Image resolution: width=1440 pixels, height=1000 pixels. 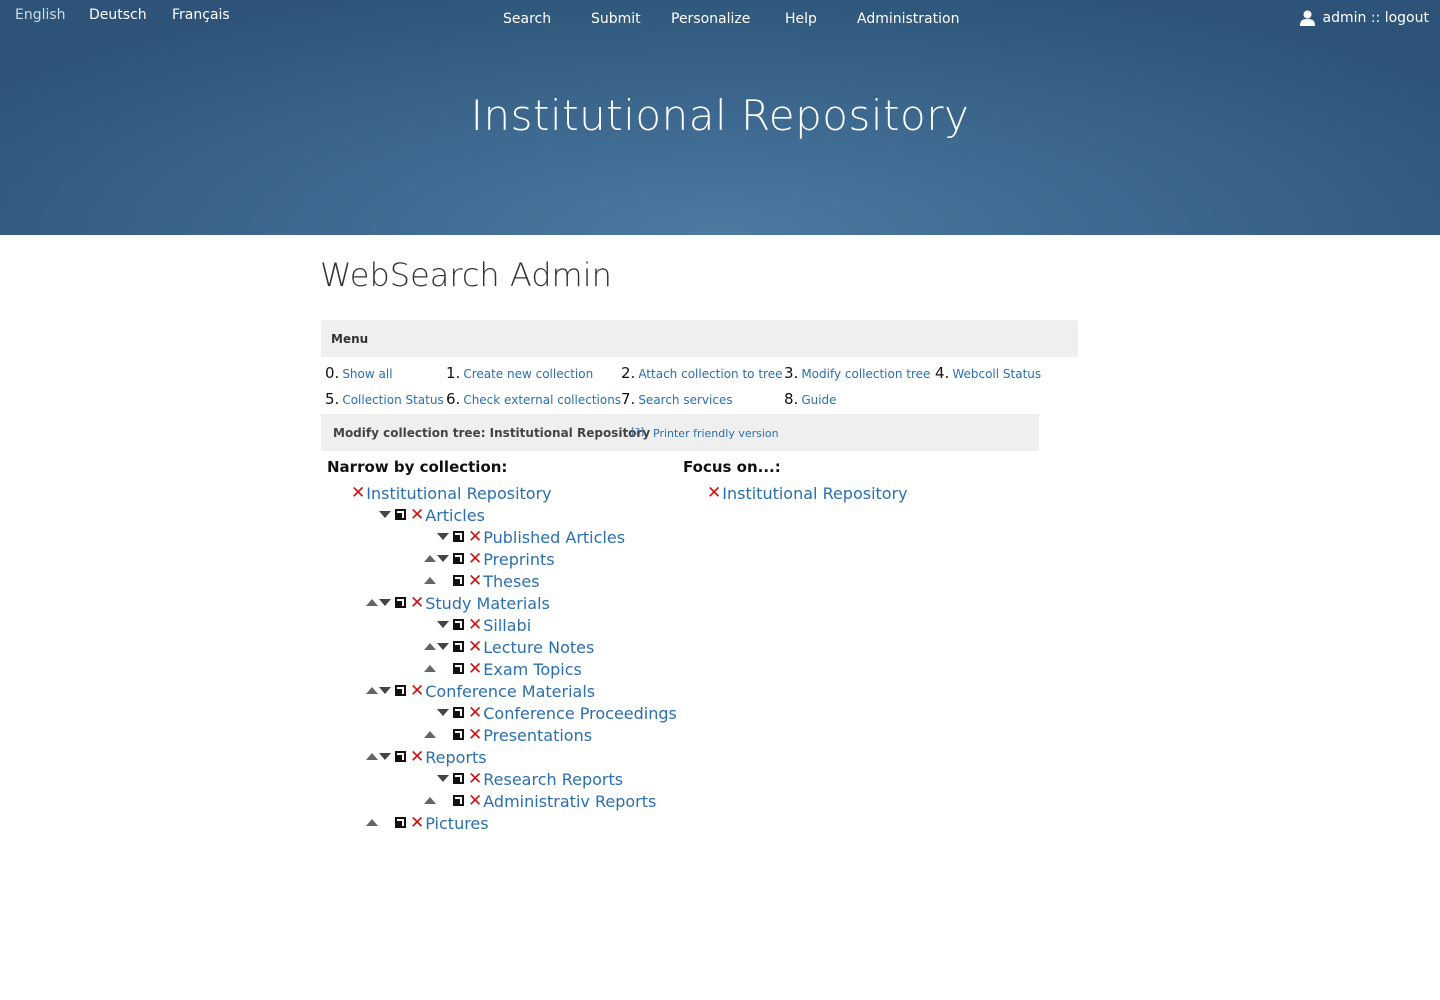 I want to click on menu-link-create-collection: Create new collection, so click(x=528, y=374).